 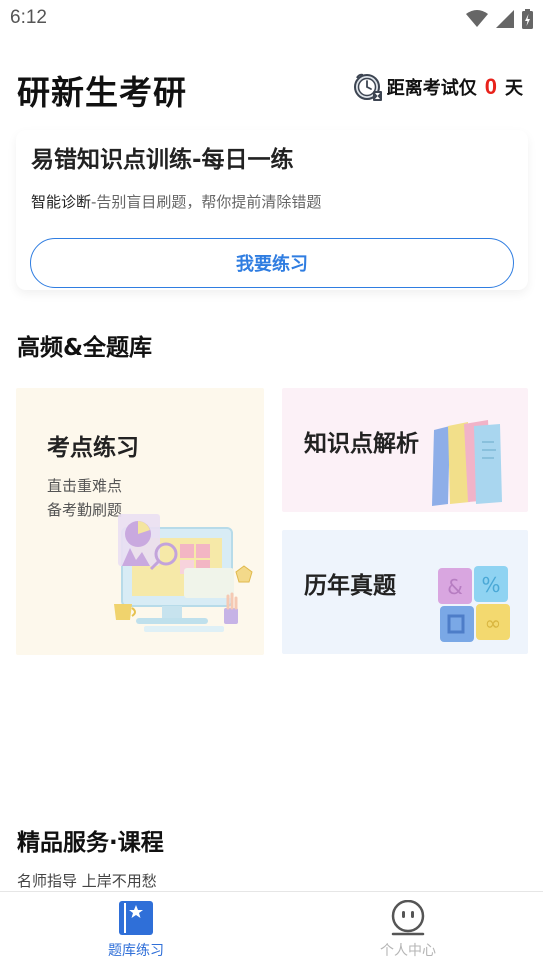 What do you see at coordinates (85, 348) in the screenshot?
I see `question-bank-title: 高频&全题库` at bounding box center [85, 348].